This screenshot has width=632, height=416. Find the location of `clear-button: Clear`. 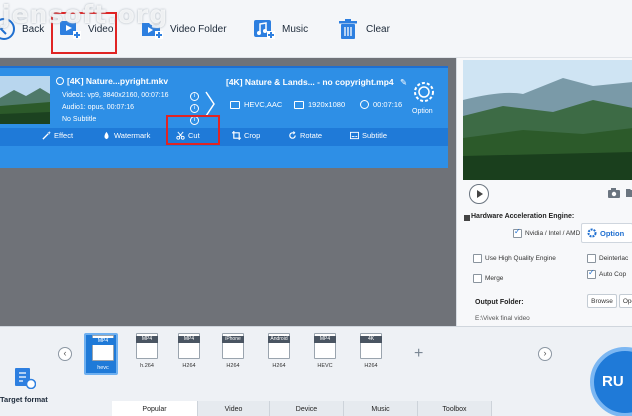

clear-button: Clear is located at coordinates (363, 29).